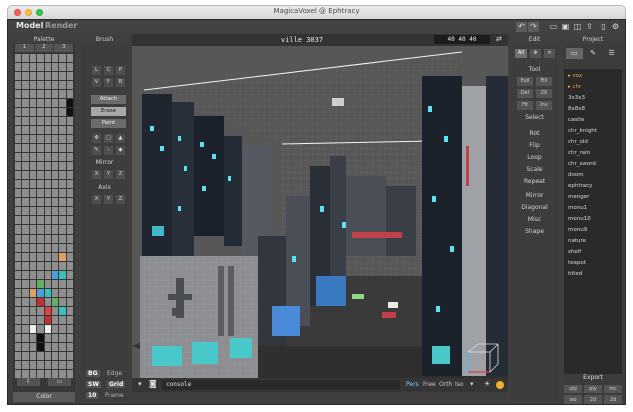  What do you see at coordinates (500, 385) in the screenshot?
I see `color-dot-icon` at bounding box center [500, 385].